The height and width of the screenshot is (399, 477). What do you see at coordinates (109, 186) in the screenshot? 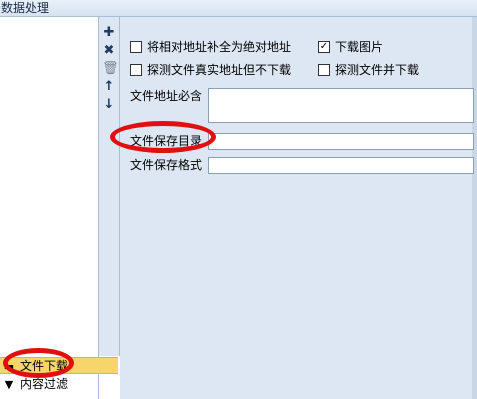
I see `list-toolbar: ✚ ✖ 🗑 ↑ ↓` at bounding box center [109, 186].